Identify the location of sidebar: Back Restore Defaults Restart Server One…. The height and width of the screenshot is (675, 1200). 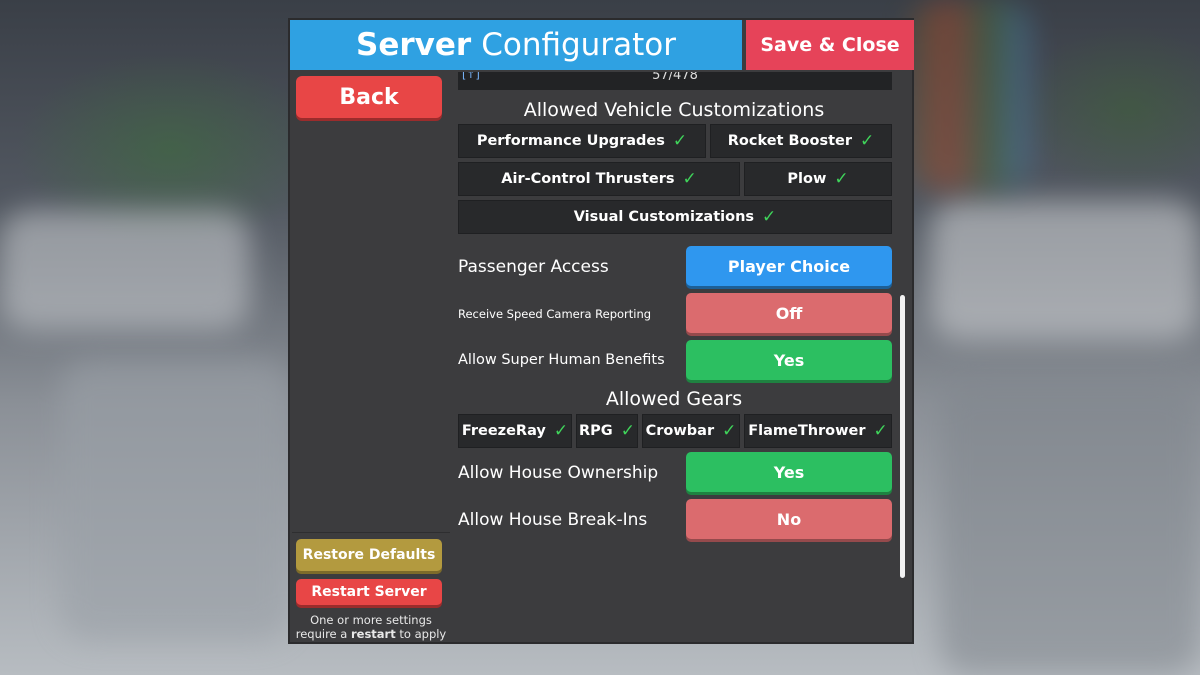
(371, 357).